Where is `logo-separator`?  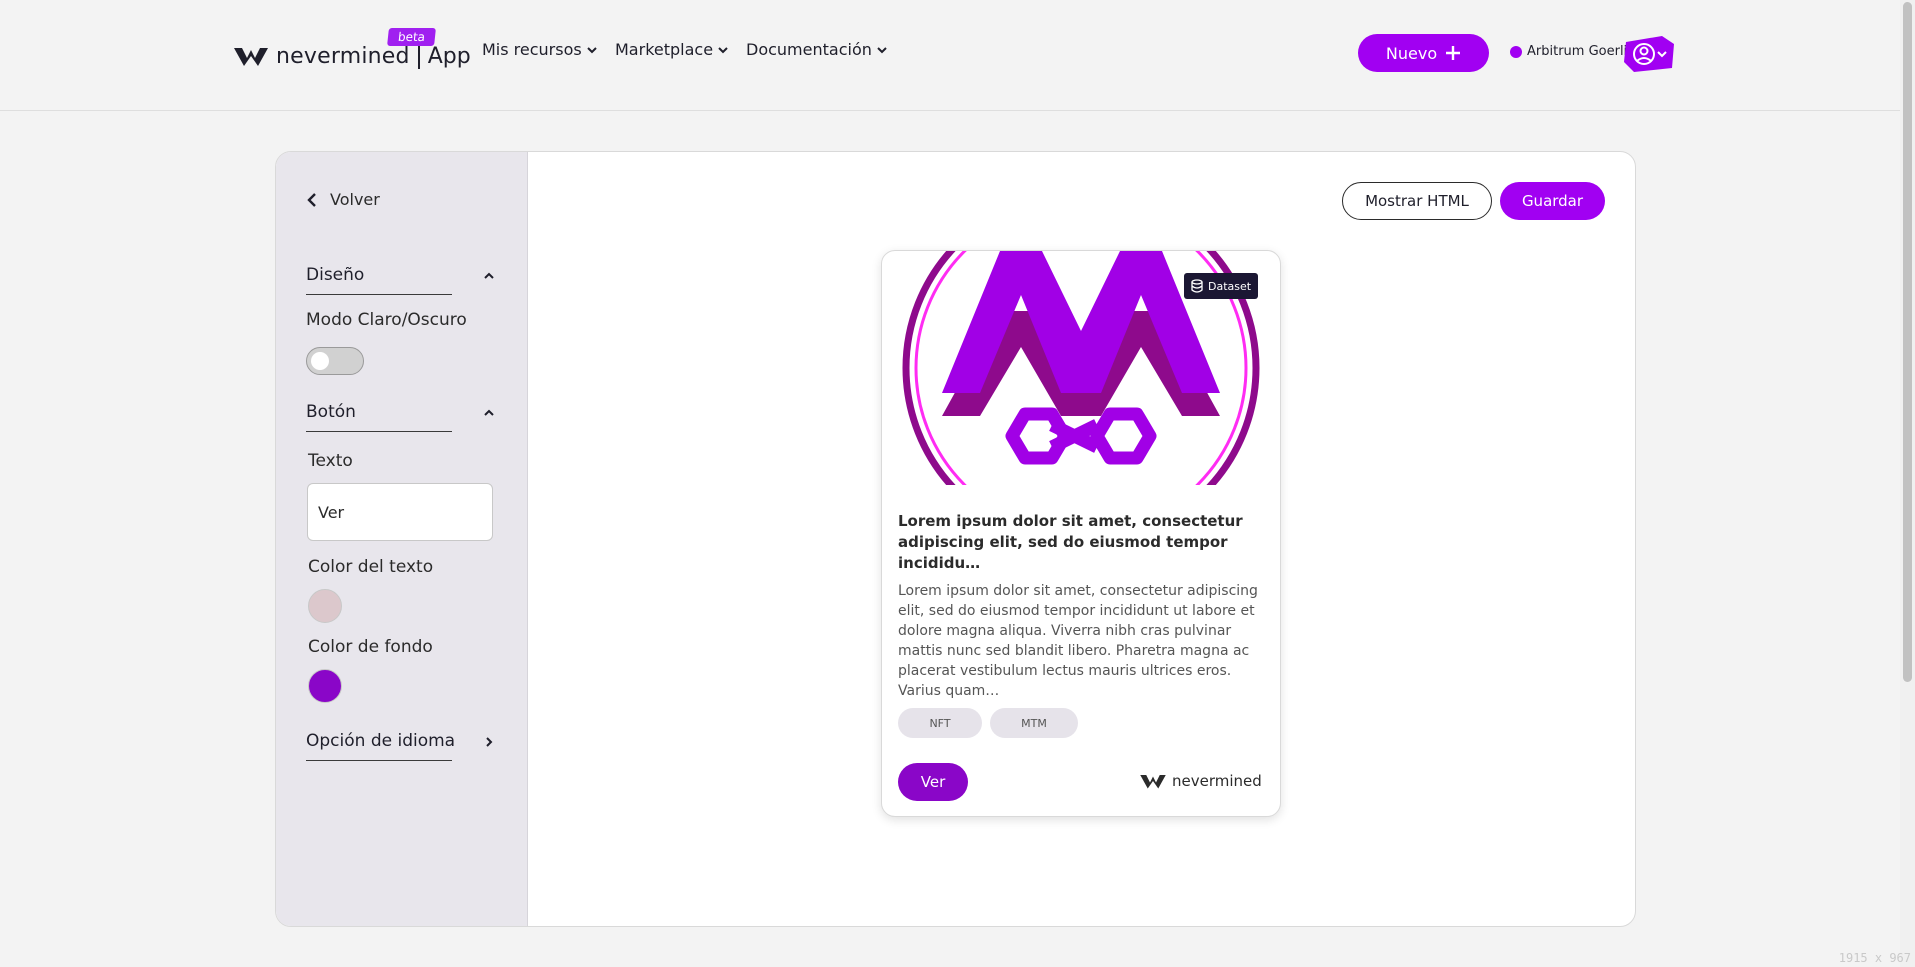
logo-separator is located at coordinates (418, 56).